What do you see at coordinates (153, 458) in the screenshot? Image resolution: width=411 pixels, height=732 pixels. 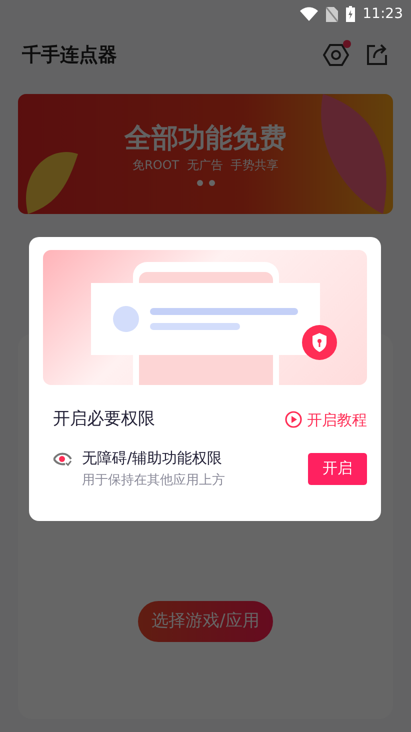 I see `permission-name: 无障碍/辅助功能权限` at bounding box center [153, 458].